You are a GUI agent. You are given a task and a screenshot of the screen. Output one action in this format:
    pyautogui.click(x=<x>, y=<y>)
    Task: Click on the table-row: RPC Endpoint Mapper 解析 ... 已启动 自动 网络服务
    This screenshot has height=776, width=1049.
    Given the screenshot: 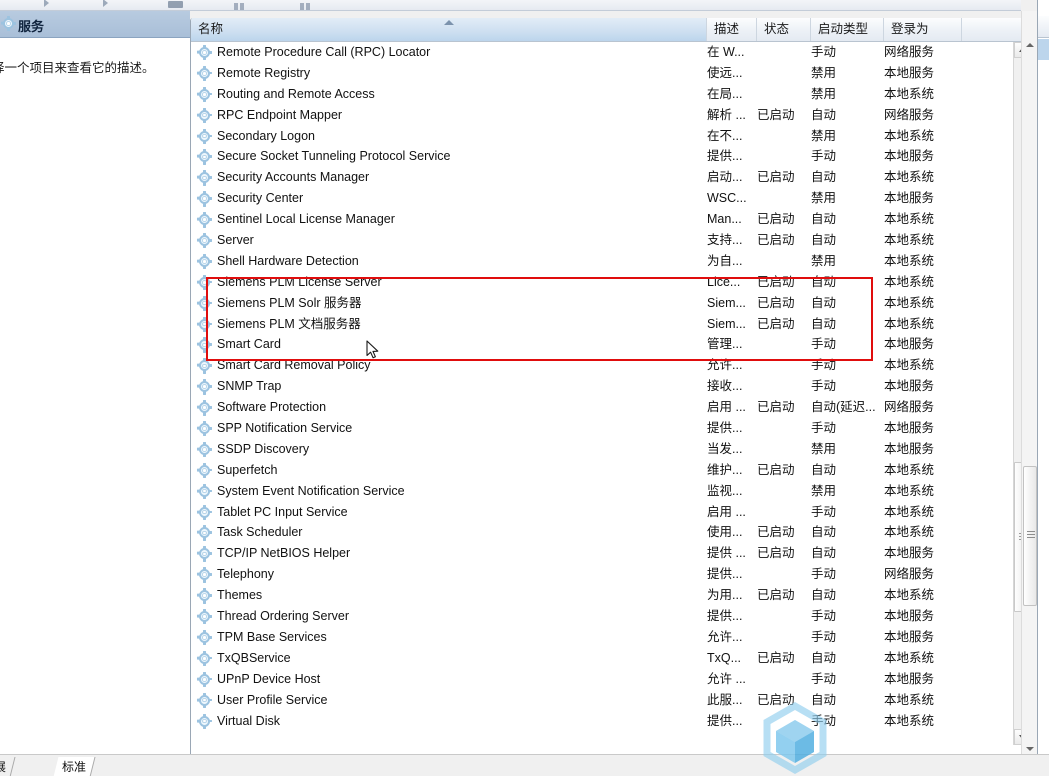 What is the action you would take?
    pyautogui.click(x=610, y=115)
    